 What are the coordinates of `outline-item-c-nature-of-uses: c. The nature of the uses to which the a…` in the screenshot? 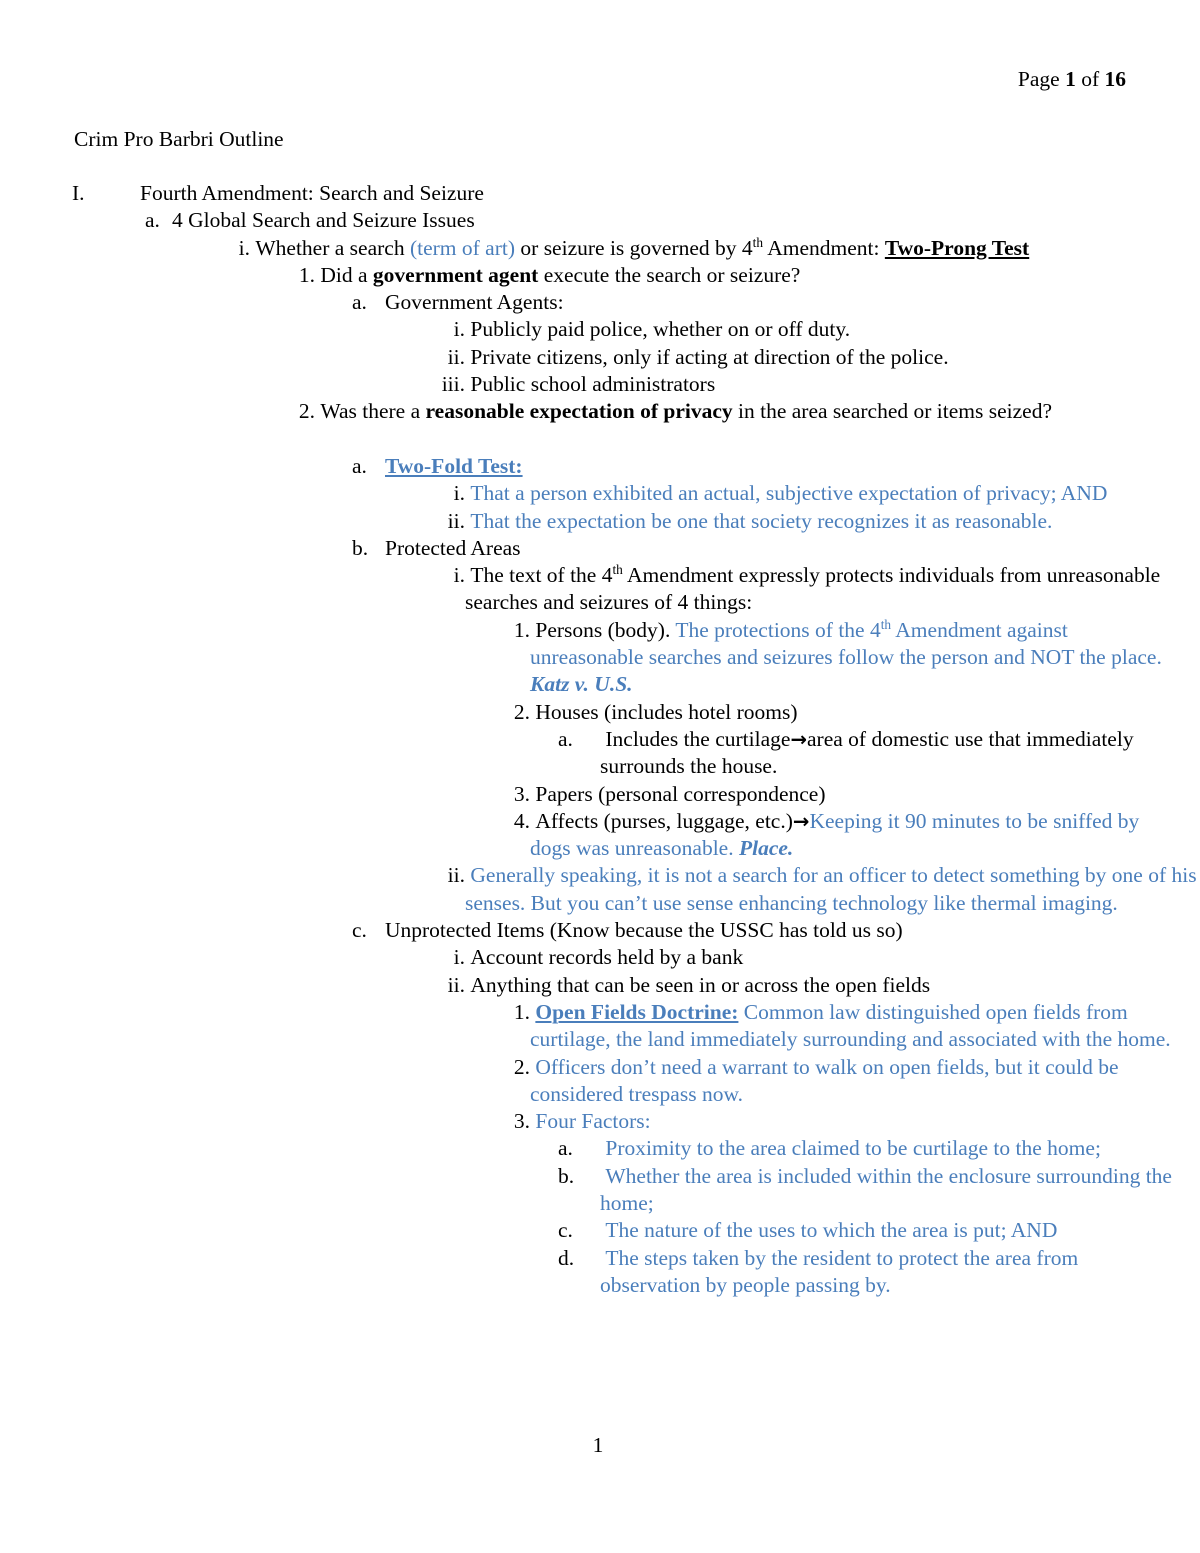 It's located at (600, 1230).